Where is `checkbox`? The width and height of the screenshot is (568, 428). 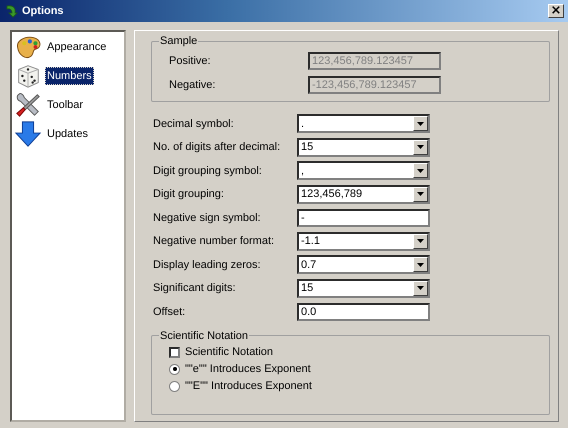 checkbox is located at coordinates (174, 352).